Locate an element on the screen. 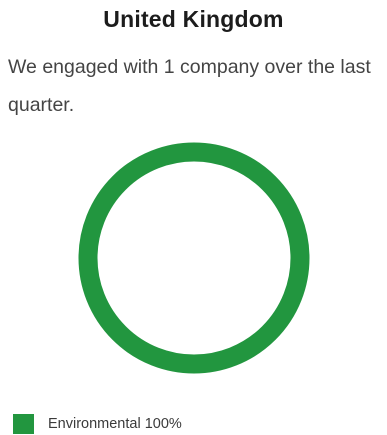  page-title: United Kingdom is located at coordinates (193, 19).